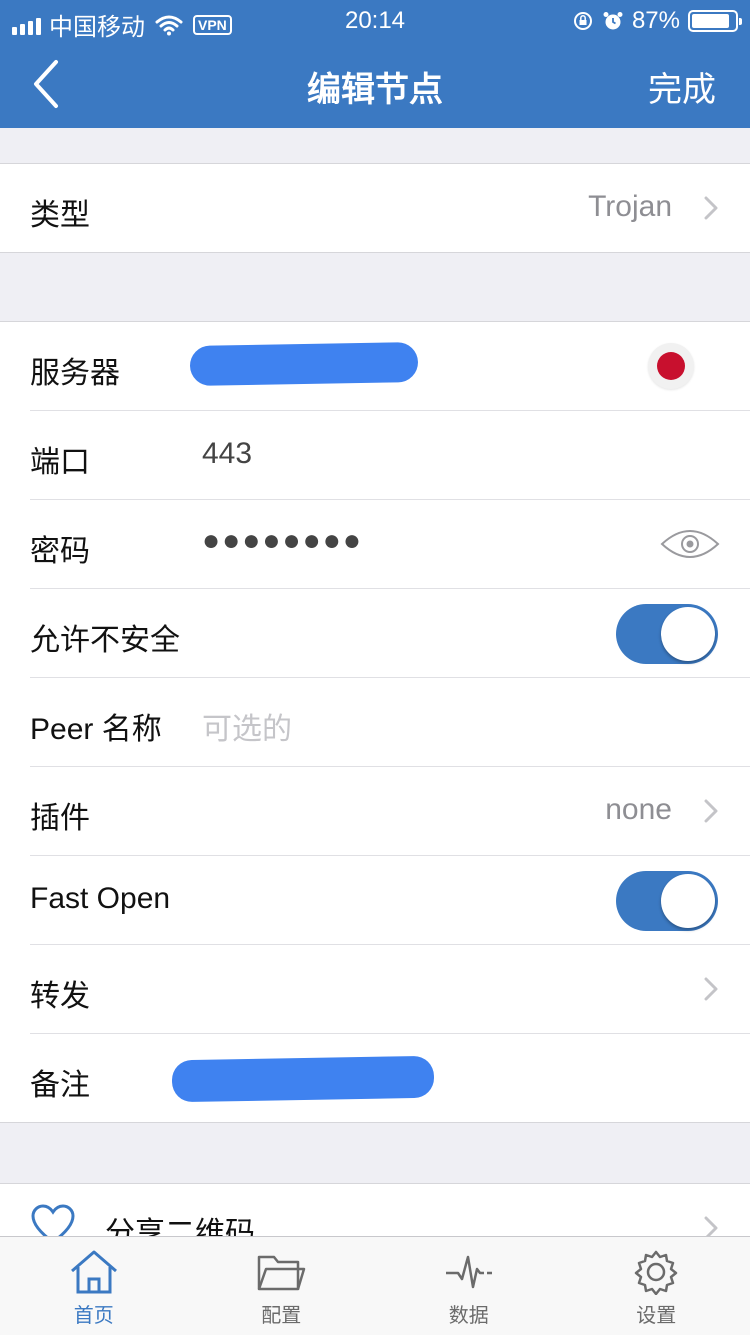 The width and height of the screenshot is (750, 1335). I want to click on peer-name-row: Peer 名称 可选的, so click(390, 722).